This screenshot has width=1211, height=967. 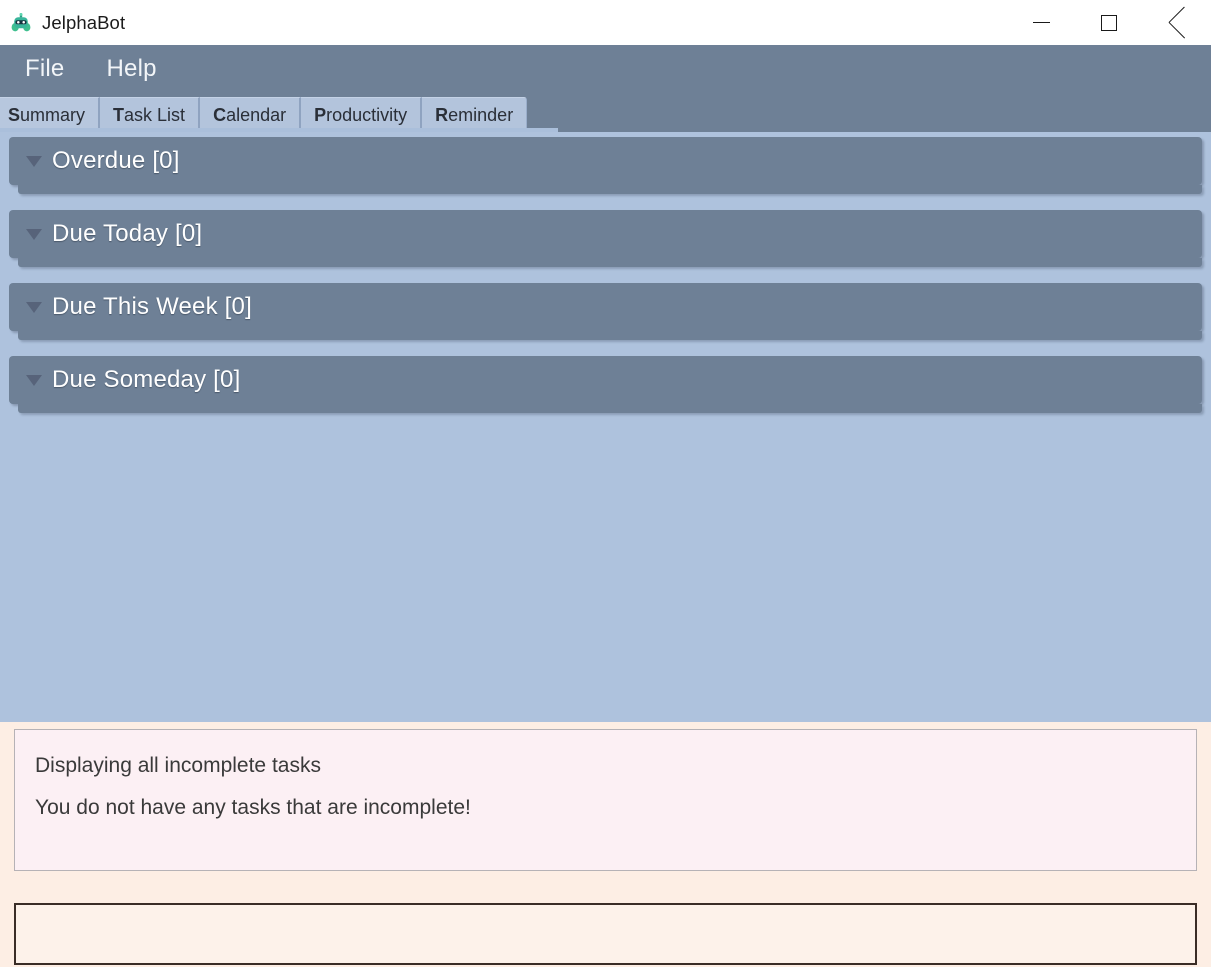 What do you see at coordinates (605, 161) in the screenshot?
I see `section-overdue-header: Overdue [0]` at bounding box center [605, 161].